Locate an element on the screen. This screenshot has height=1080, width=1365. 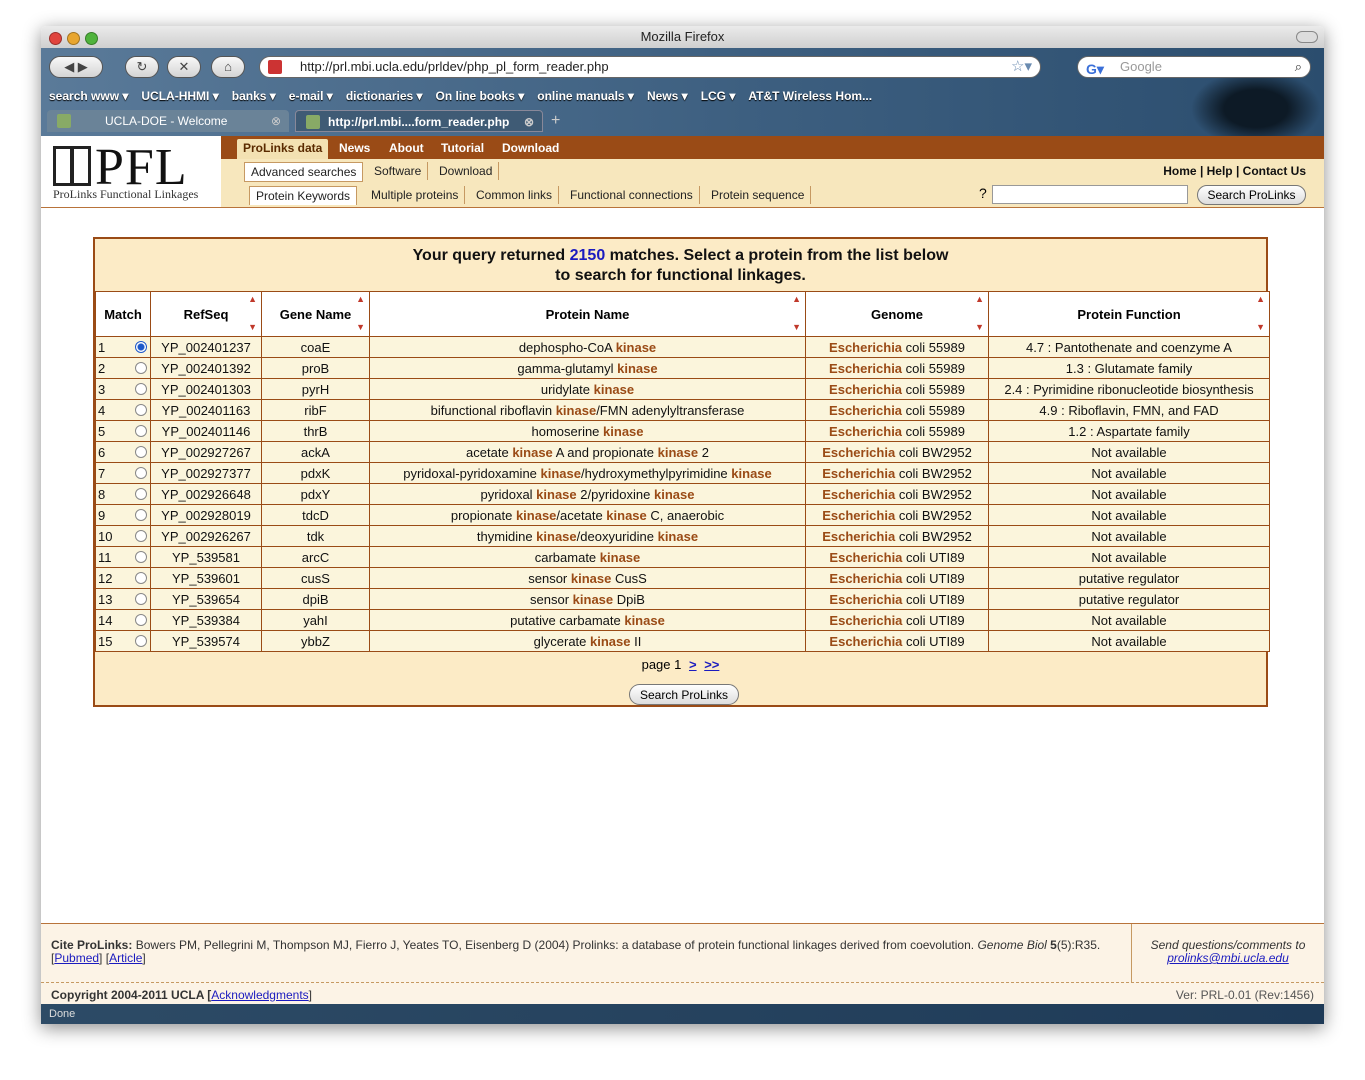
acknowledgments-link: Acknowledgments is located at coordinates (259, 995).